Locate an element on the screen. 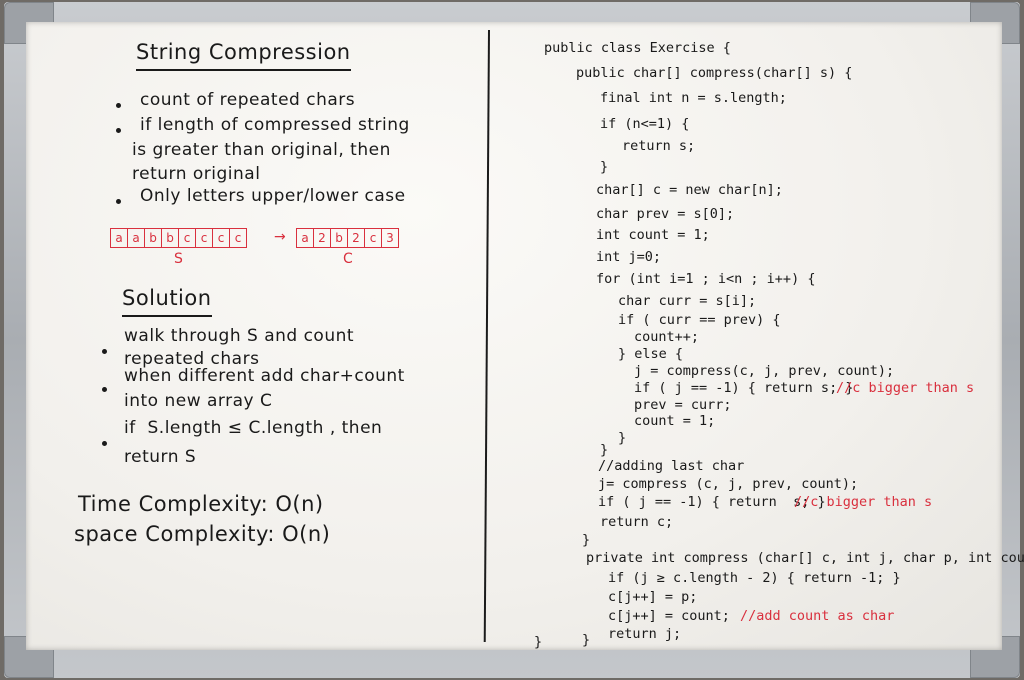  space-complexity: space Complexity: O(n) is located at coordinates (202, 534).